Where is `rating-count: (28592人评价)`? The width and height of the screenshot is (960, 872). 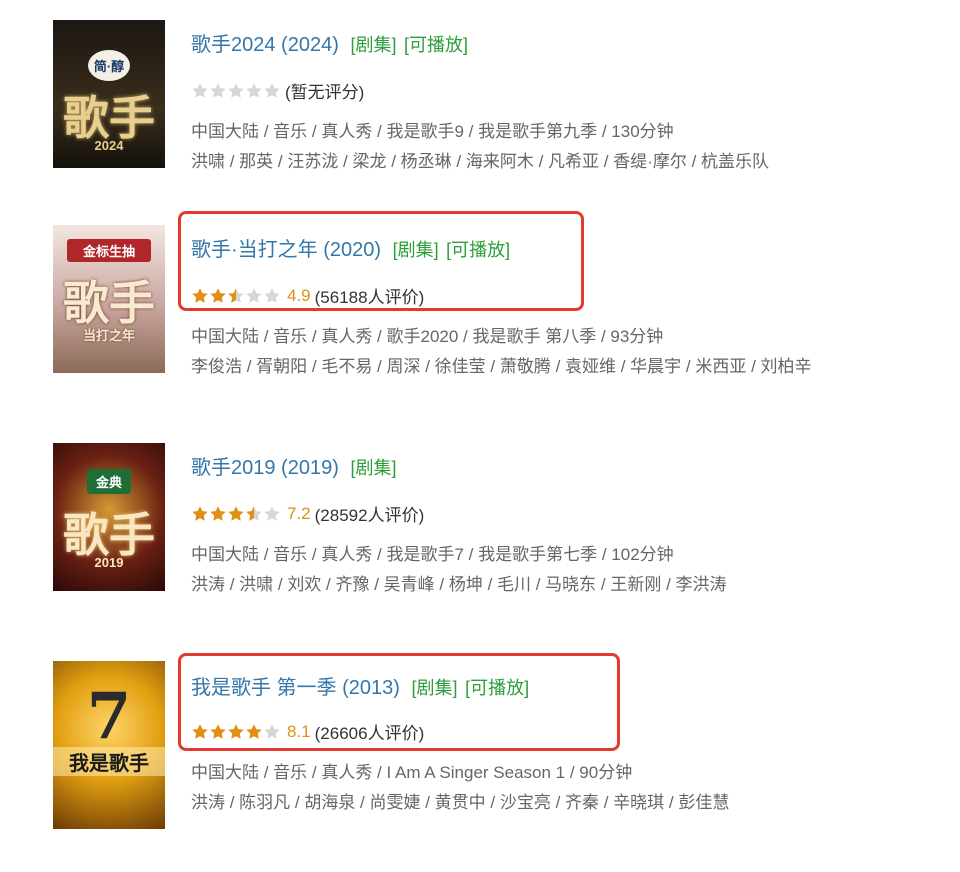
rating-count: (28592人评价) is located at coordinates (369, 515).